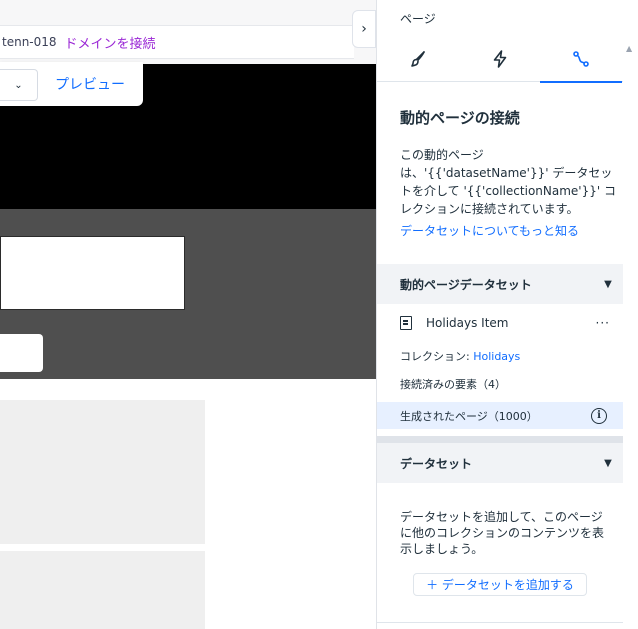 The image size is (638, 629). I want to click on preview-button: プレビュー, so click(90, 84).